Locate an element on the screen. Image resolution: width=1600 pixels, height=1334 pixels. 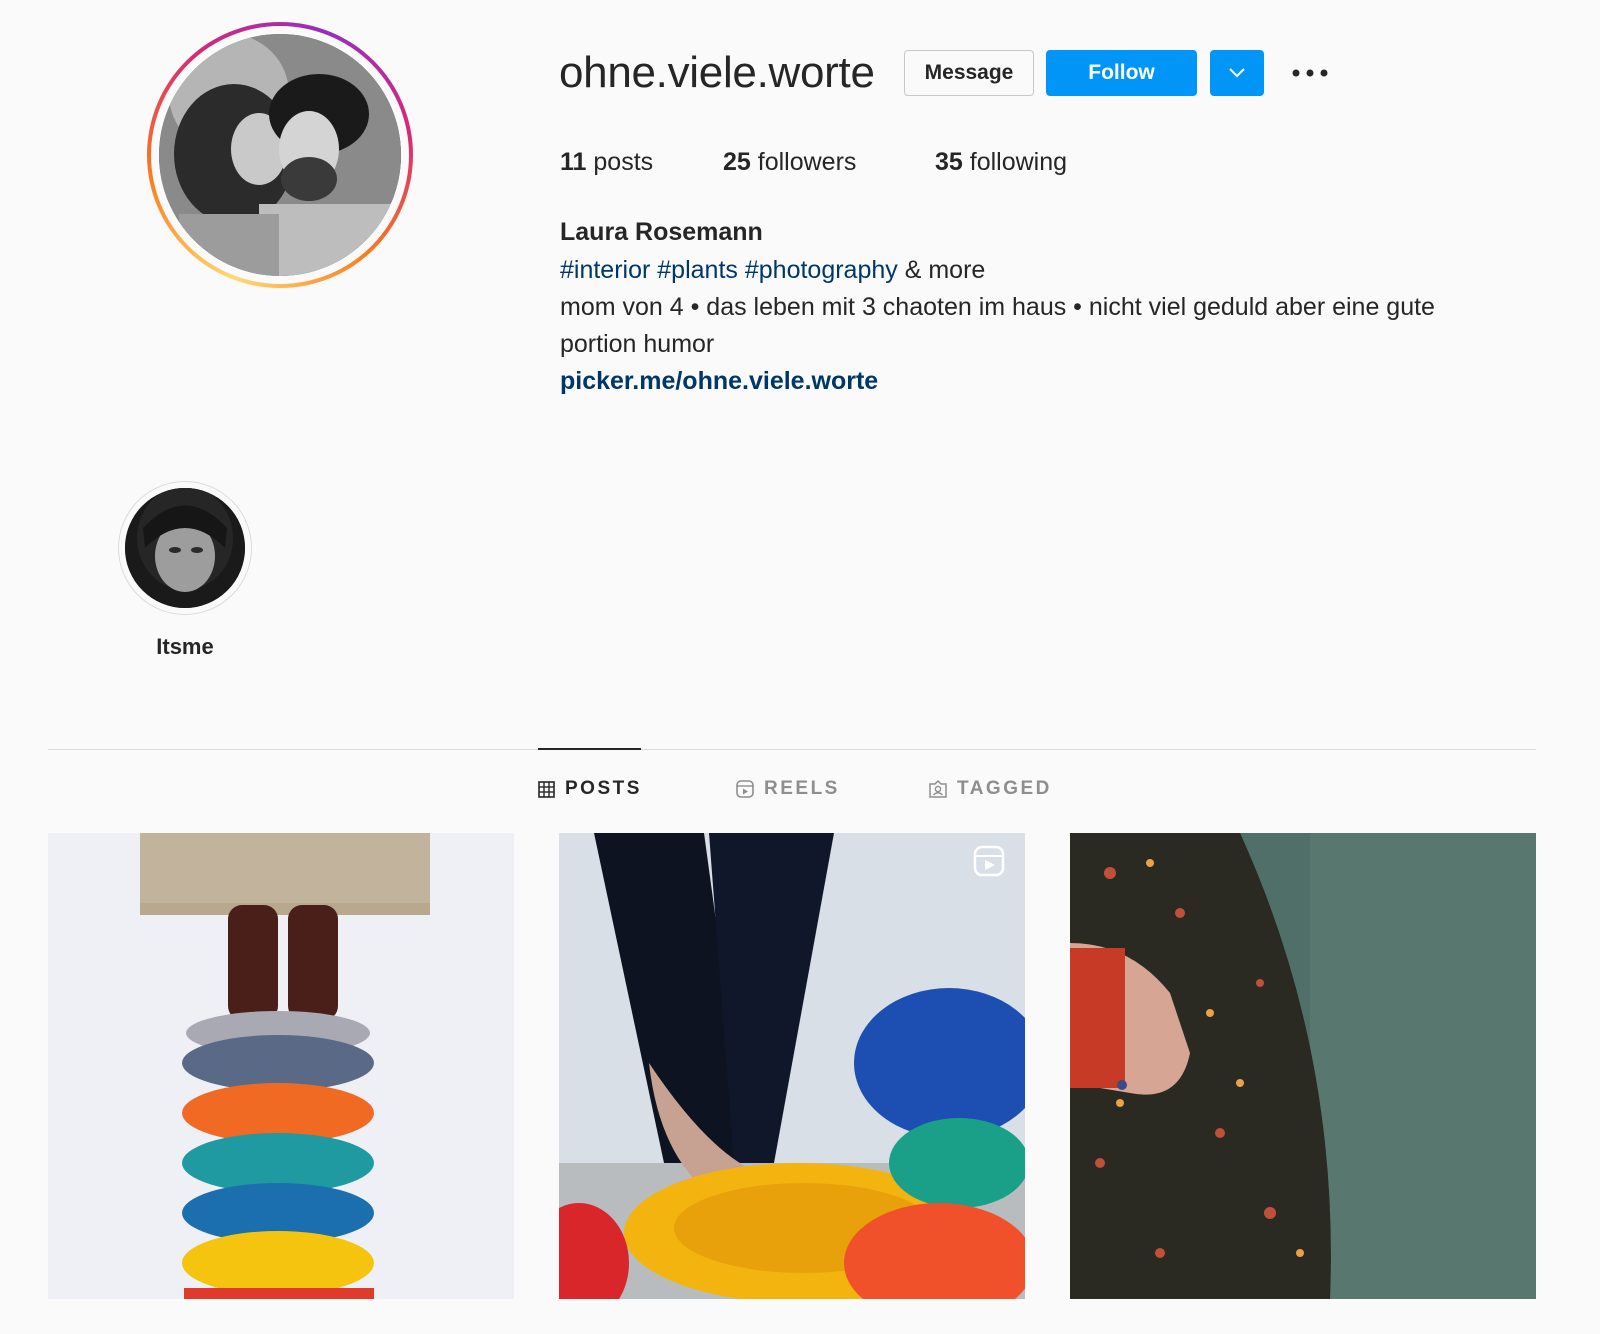
bio-external-link: picker.me/ohne.viele.worte is located at coordinates (719, 381).